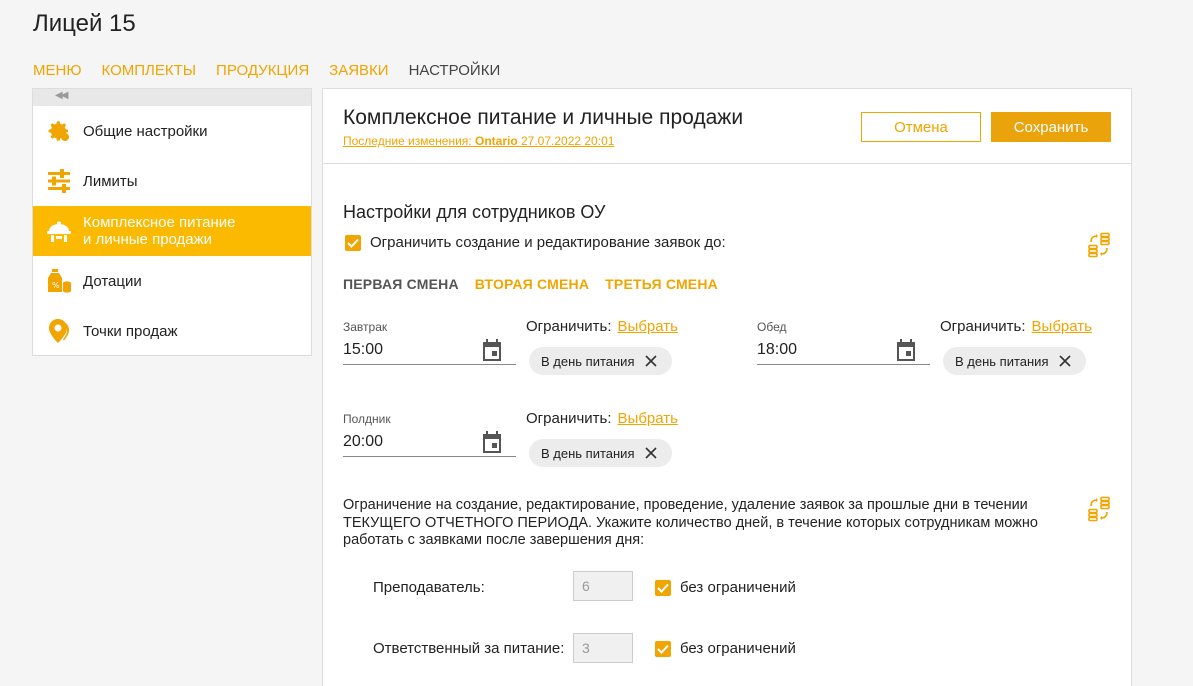 The height and width of the screenshot is (686, 1193). I want to click on sidebar-item-subsidies: % Дотации, so click(172, 281).